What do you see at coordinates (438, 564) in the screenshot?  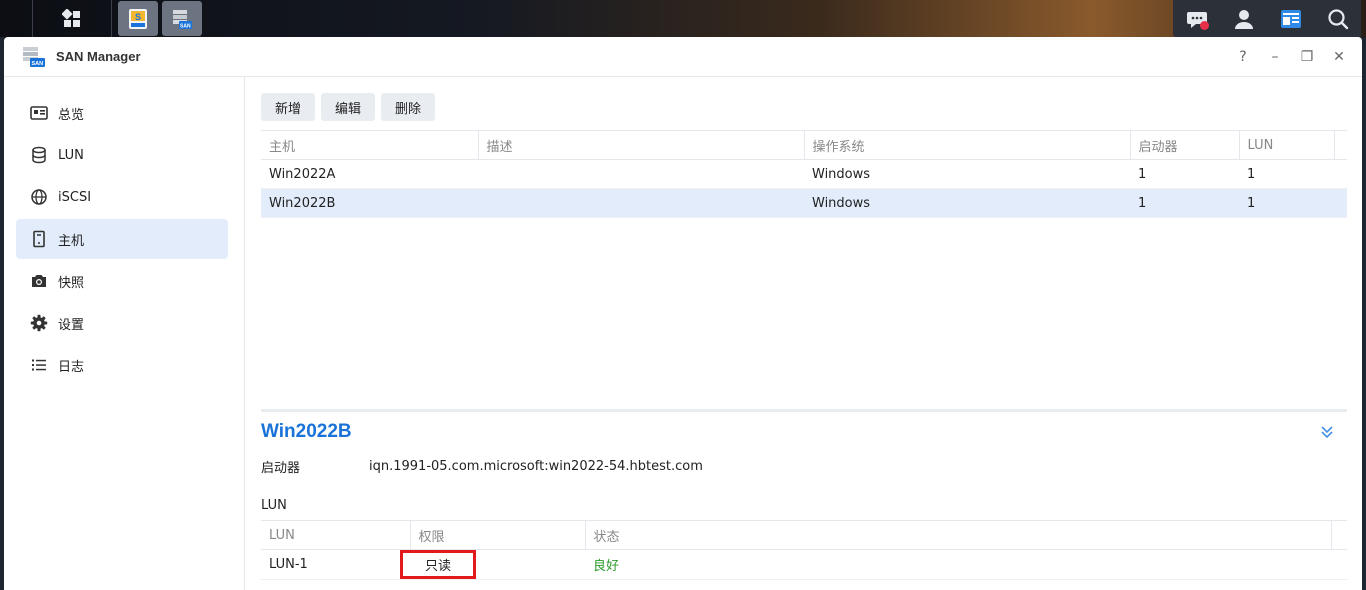 I see `permission-highlight: 只读` at bounding box center [438, 564].